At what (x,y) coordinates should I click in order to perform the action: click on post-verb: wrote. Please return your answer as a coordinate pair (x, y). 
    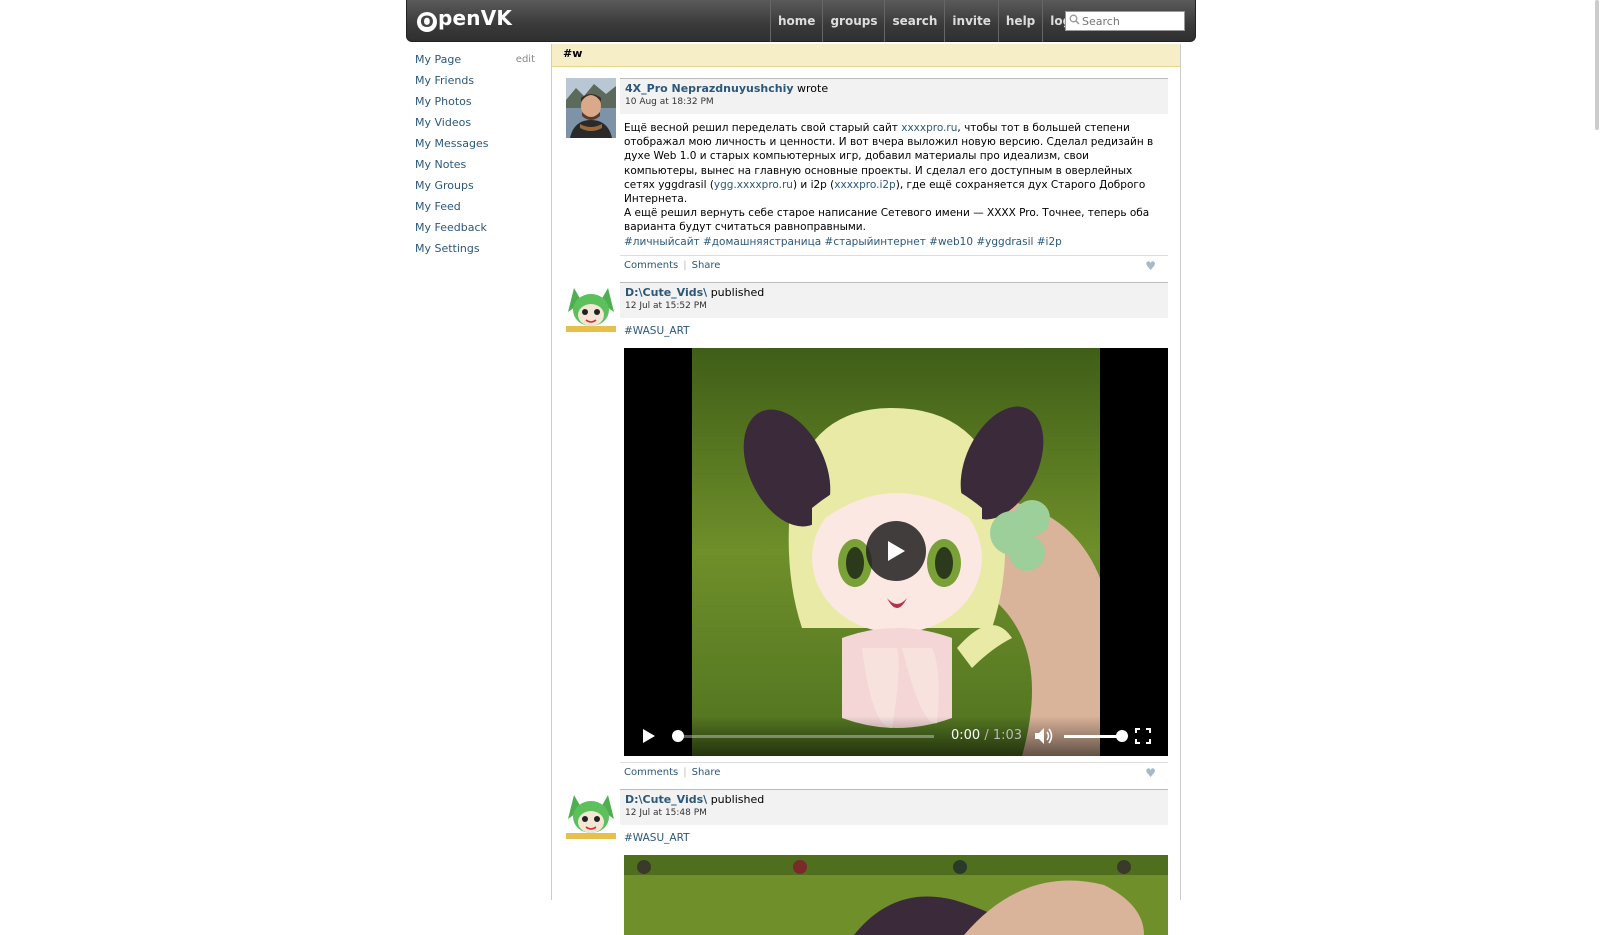
    Looking at the image, I should click on (813, 88).